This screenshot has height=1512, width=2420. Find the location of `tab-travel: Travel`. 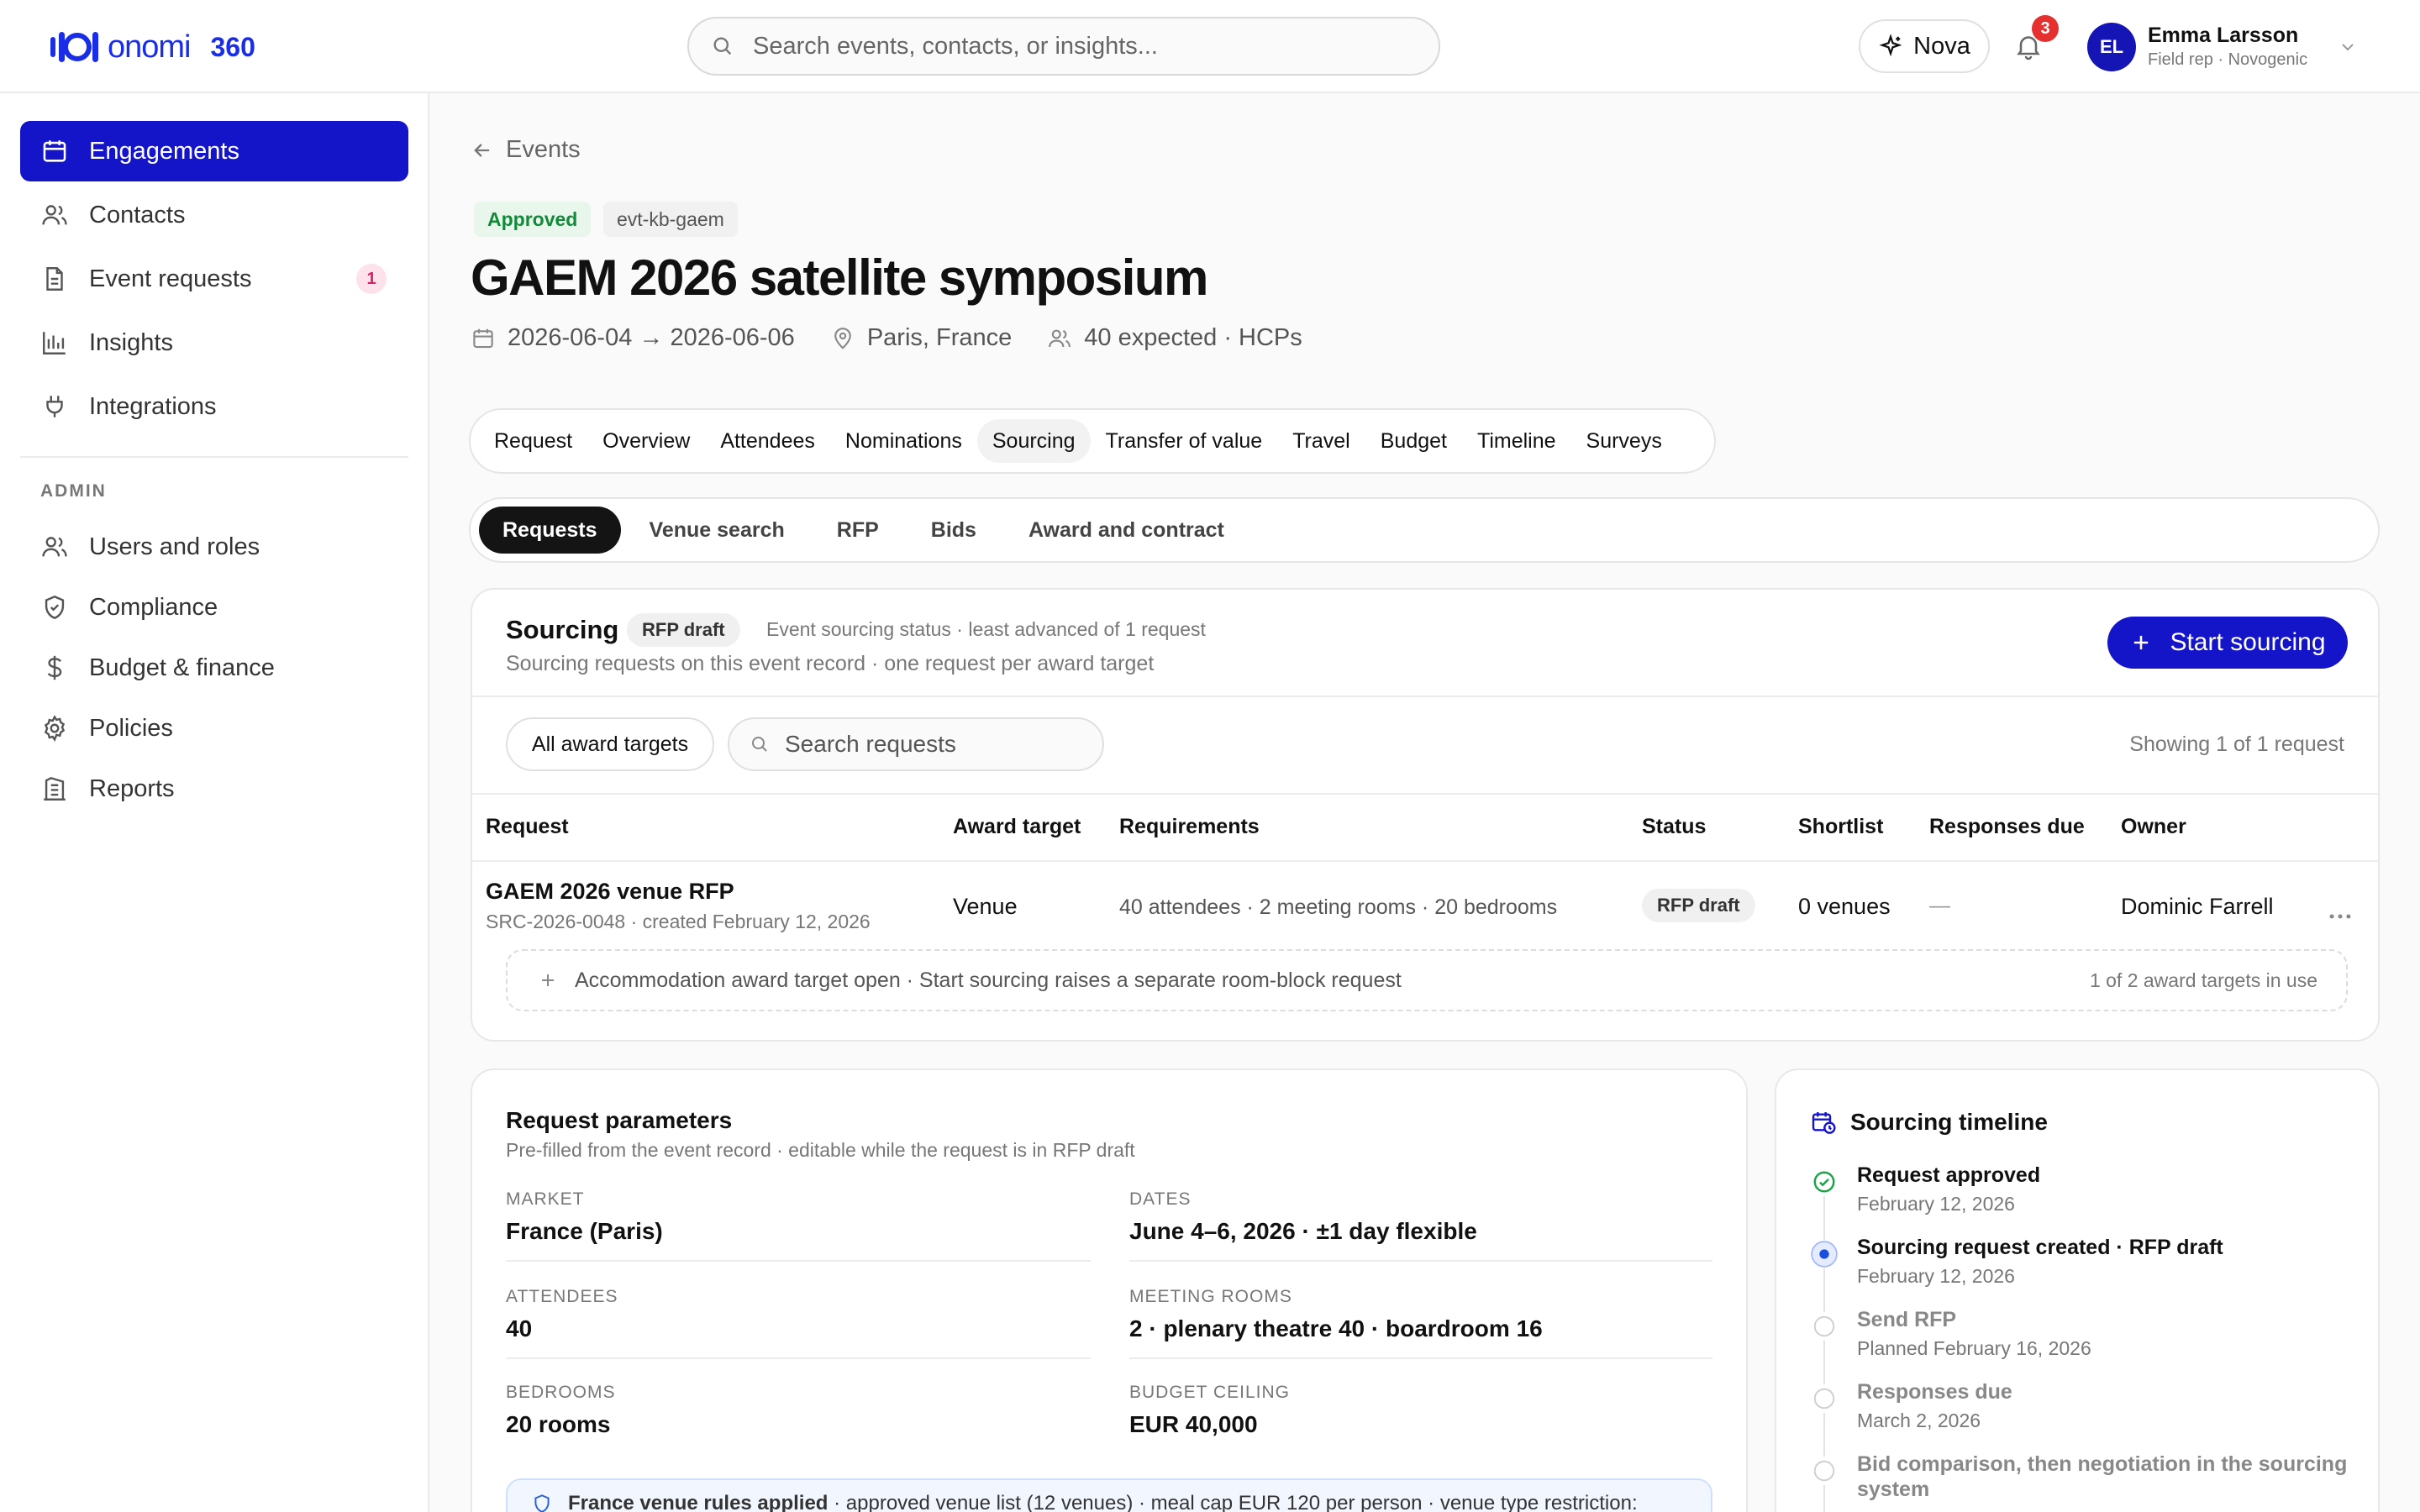

tab-travel: Travel is located at coordinates (1321, 441).